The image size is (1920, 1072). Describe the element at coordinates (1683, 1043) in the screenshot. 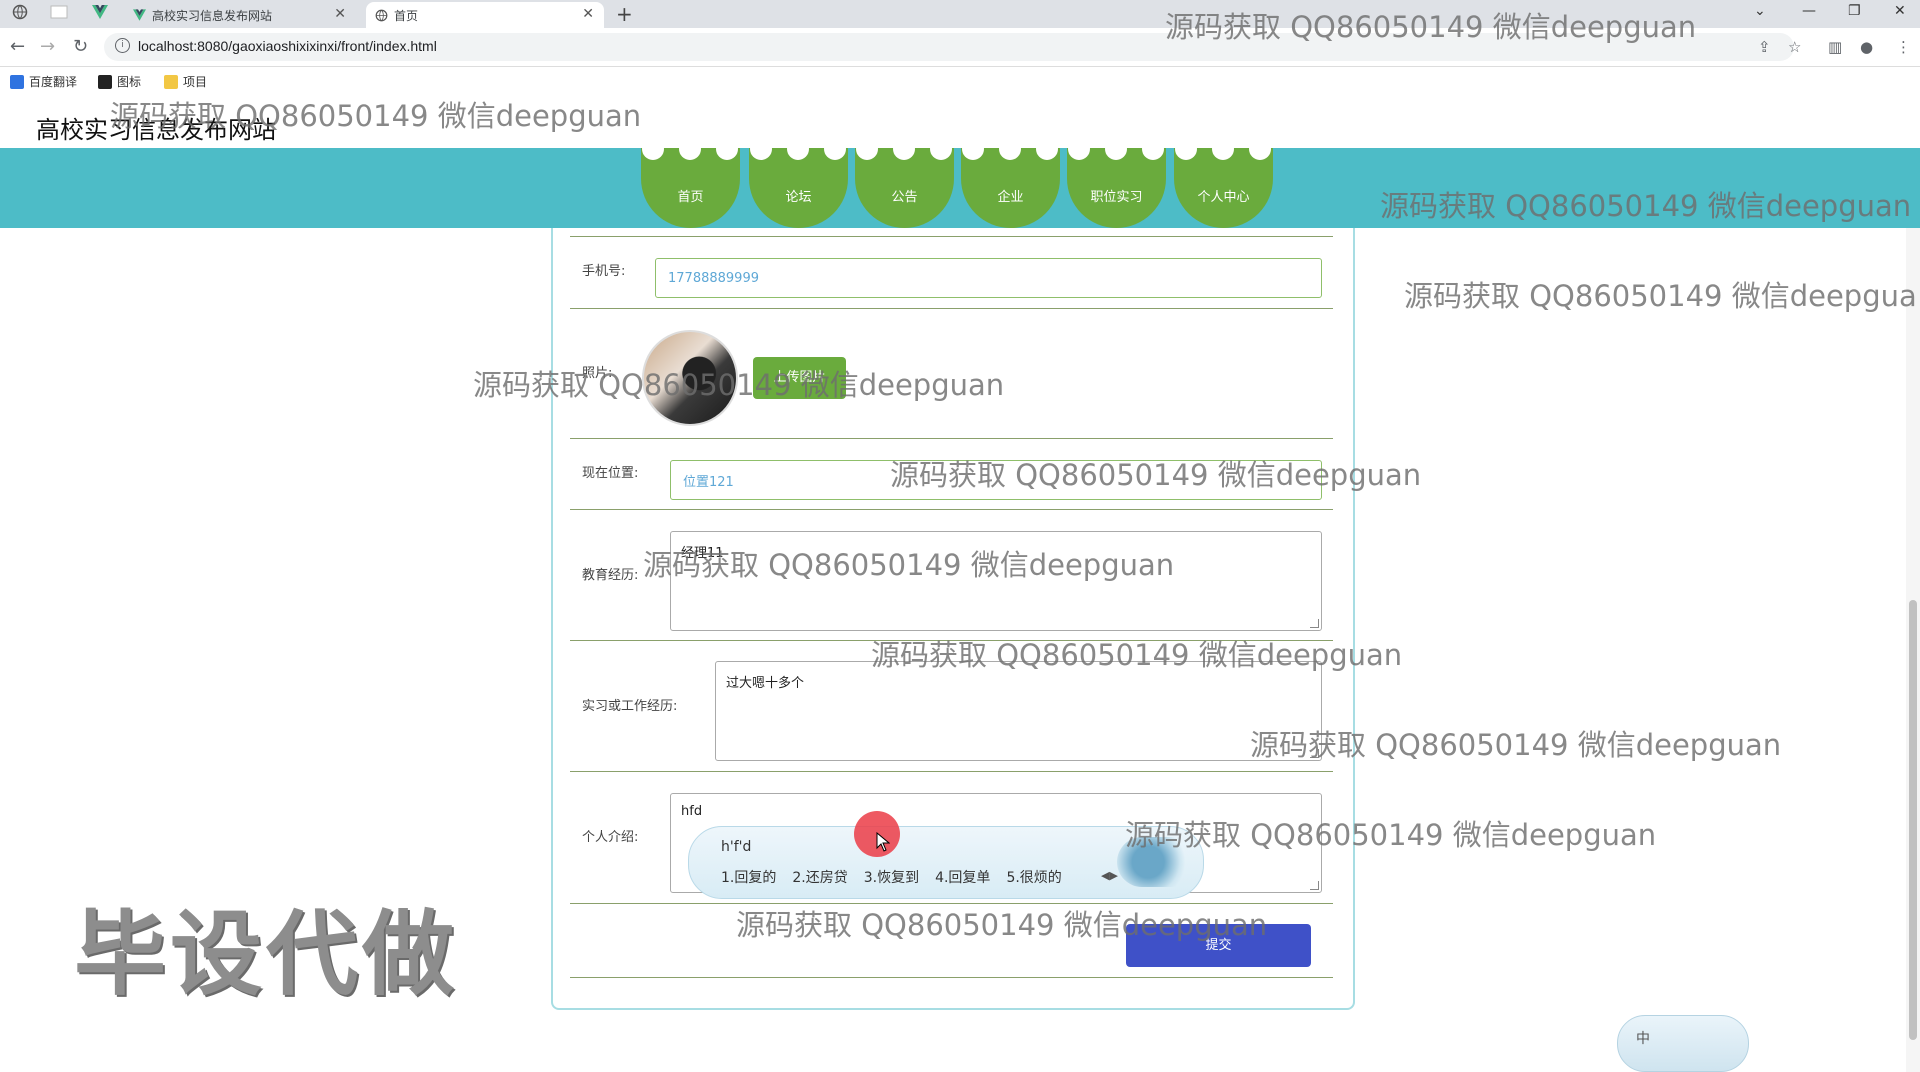

I see `ime-status-bar: 中` at that location.